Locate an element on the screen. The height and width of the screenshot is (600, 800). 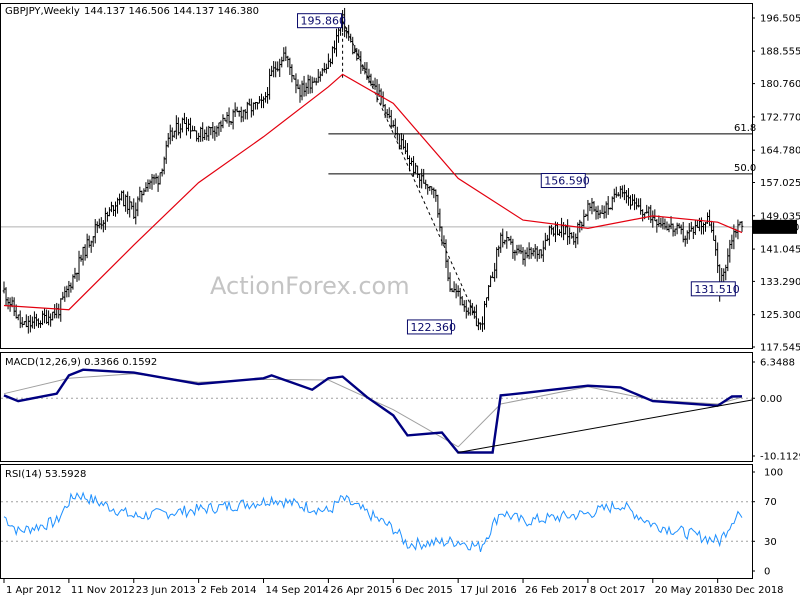
rsi-y-tick-label: 70 is located at coordinates (770, 502).